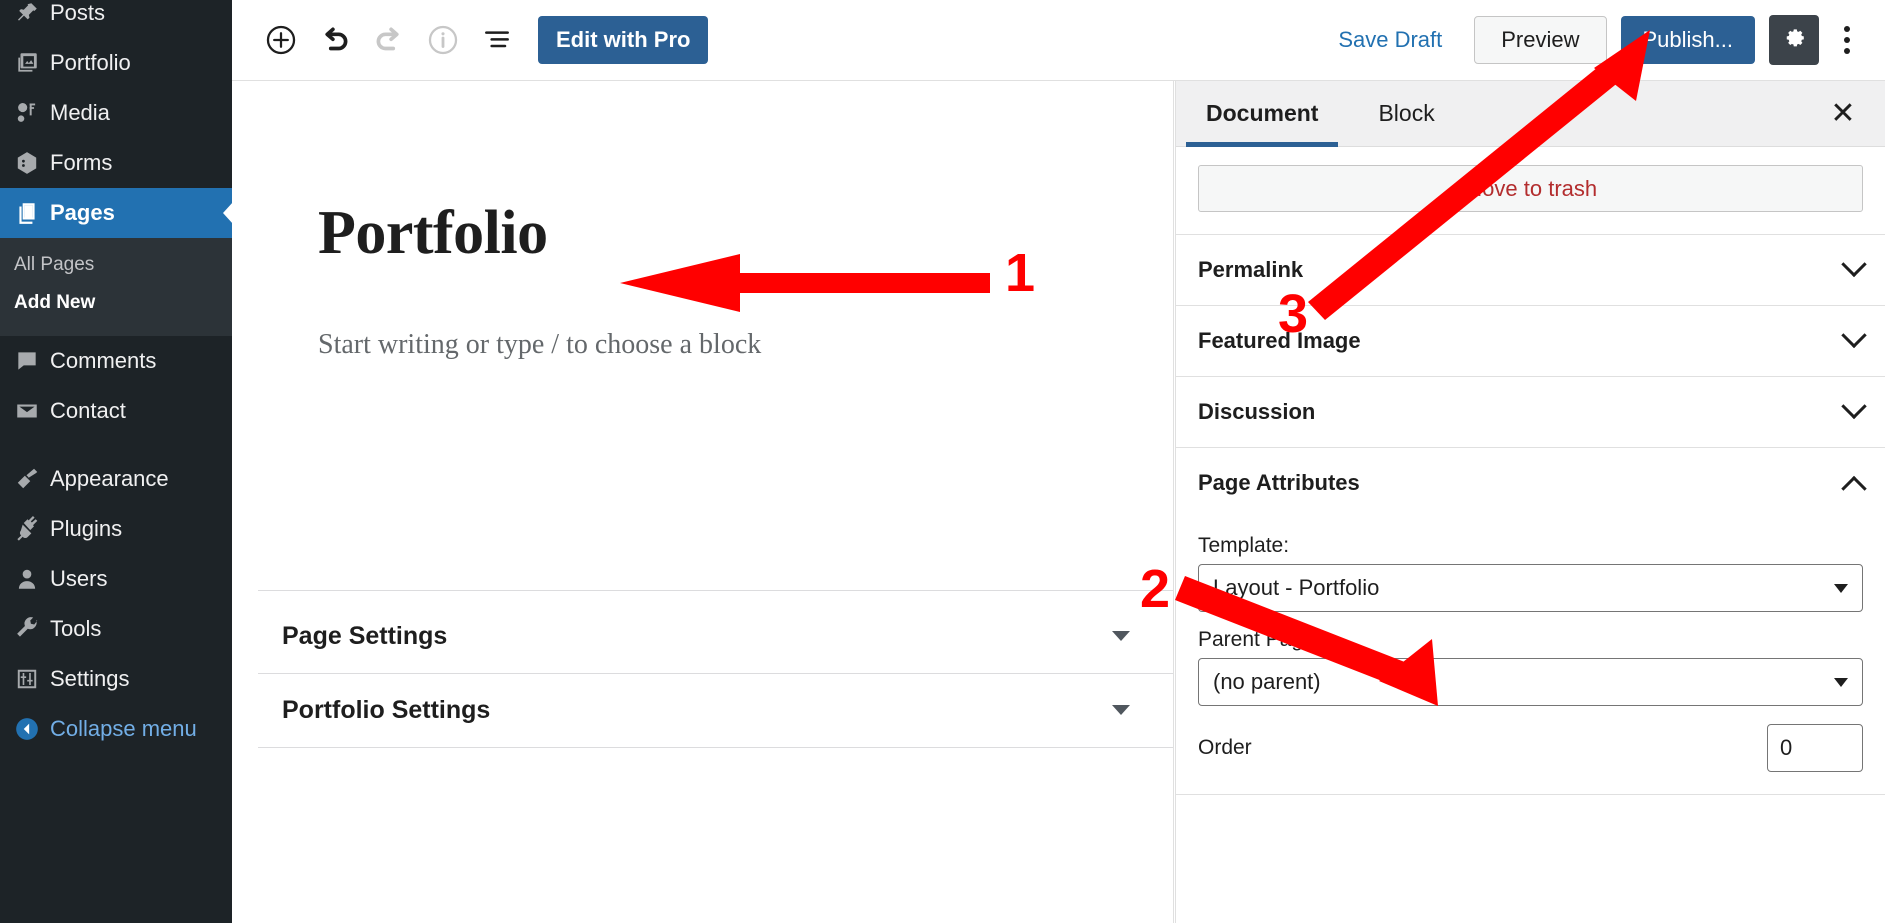 Image resolution: width=1885 pixels, height=923 pixels. What do you see at coordinates (1225, 747) in the screenshot?
I see `order-label: Order` at bounding box center [1225, 747].